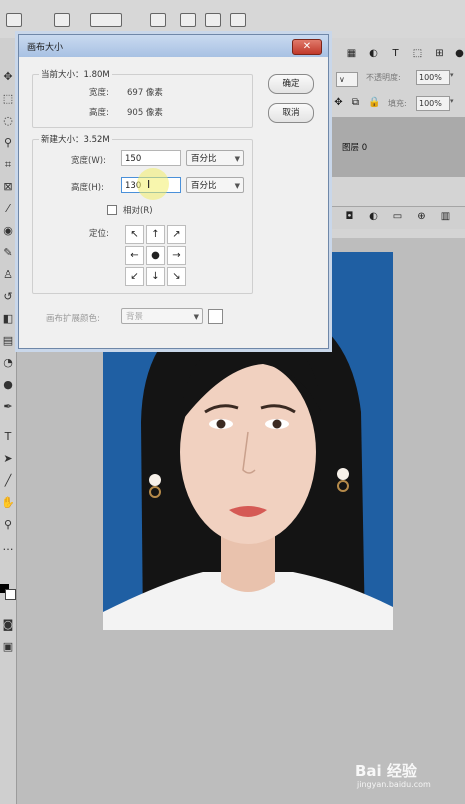  What do you see at coordinates (459, 53) in the screenshot?
I see `filter-toggle-icon: ●` at bounding box center [459, 53].